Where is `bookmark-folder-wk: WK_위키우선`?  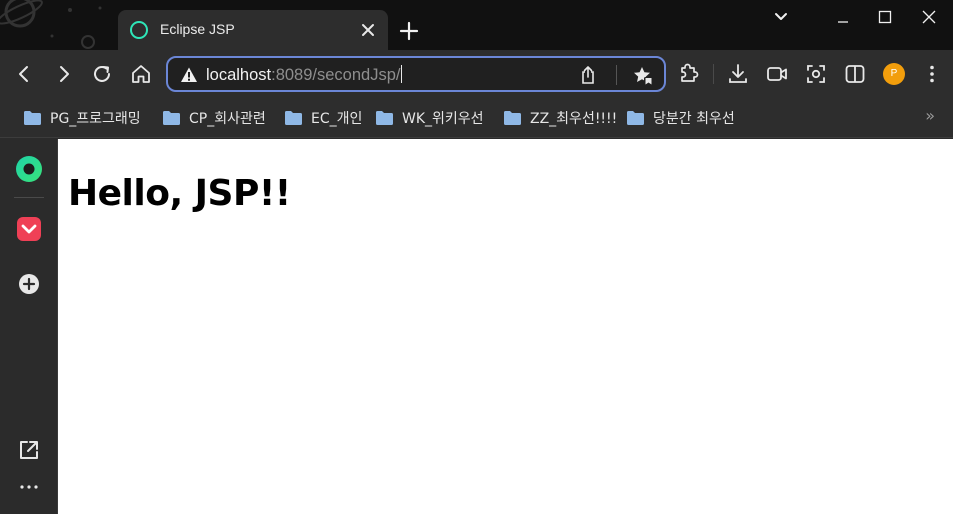
bookmark-folder-wk: WK_위키우선 is located at coordinates (429, 118).